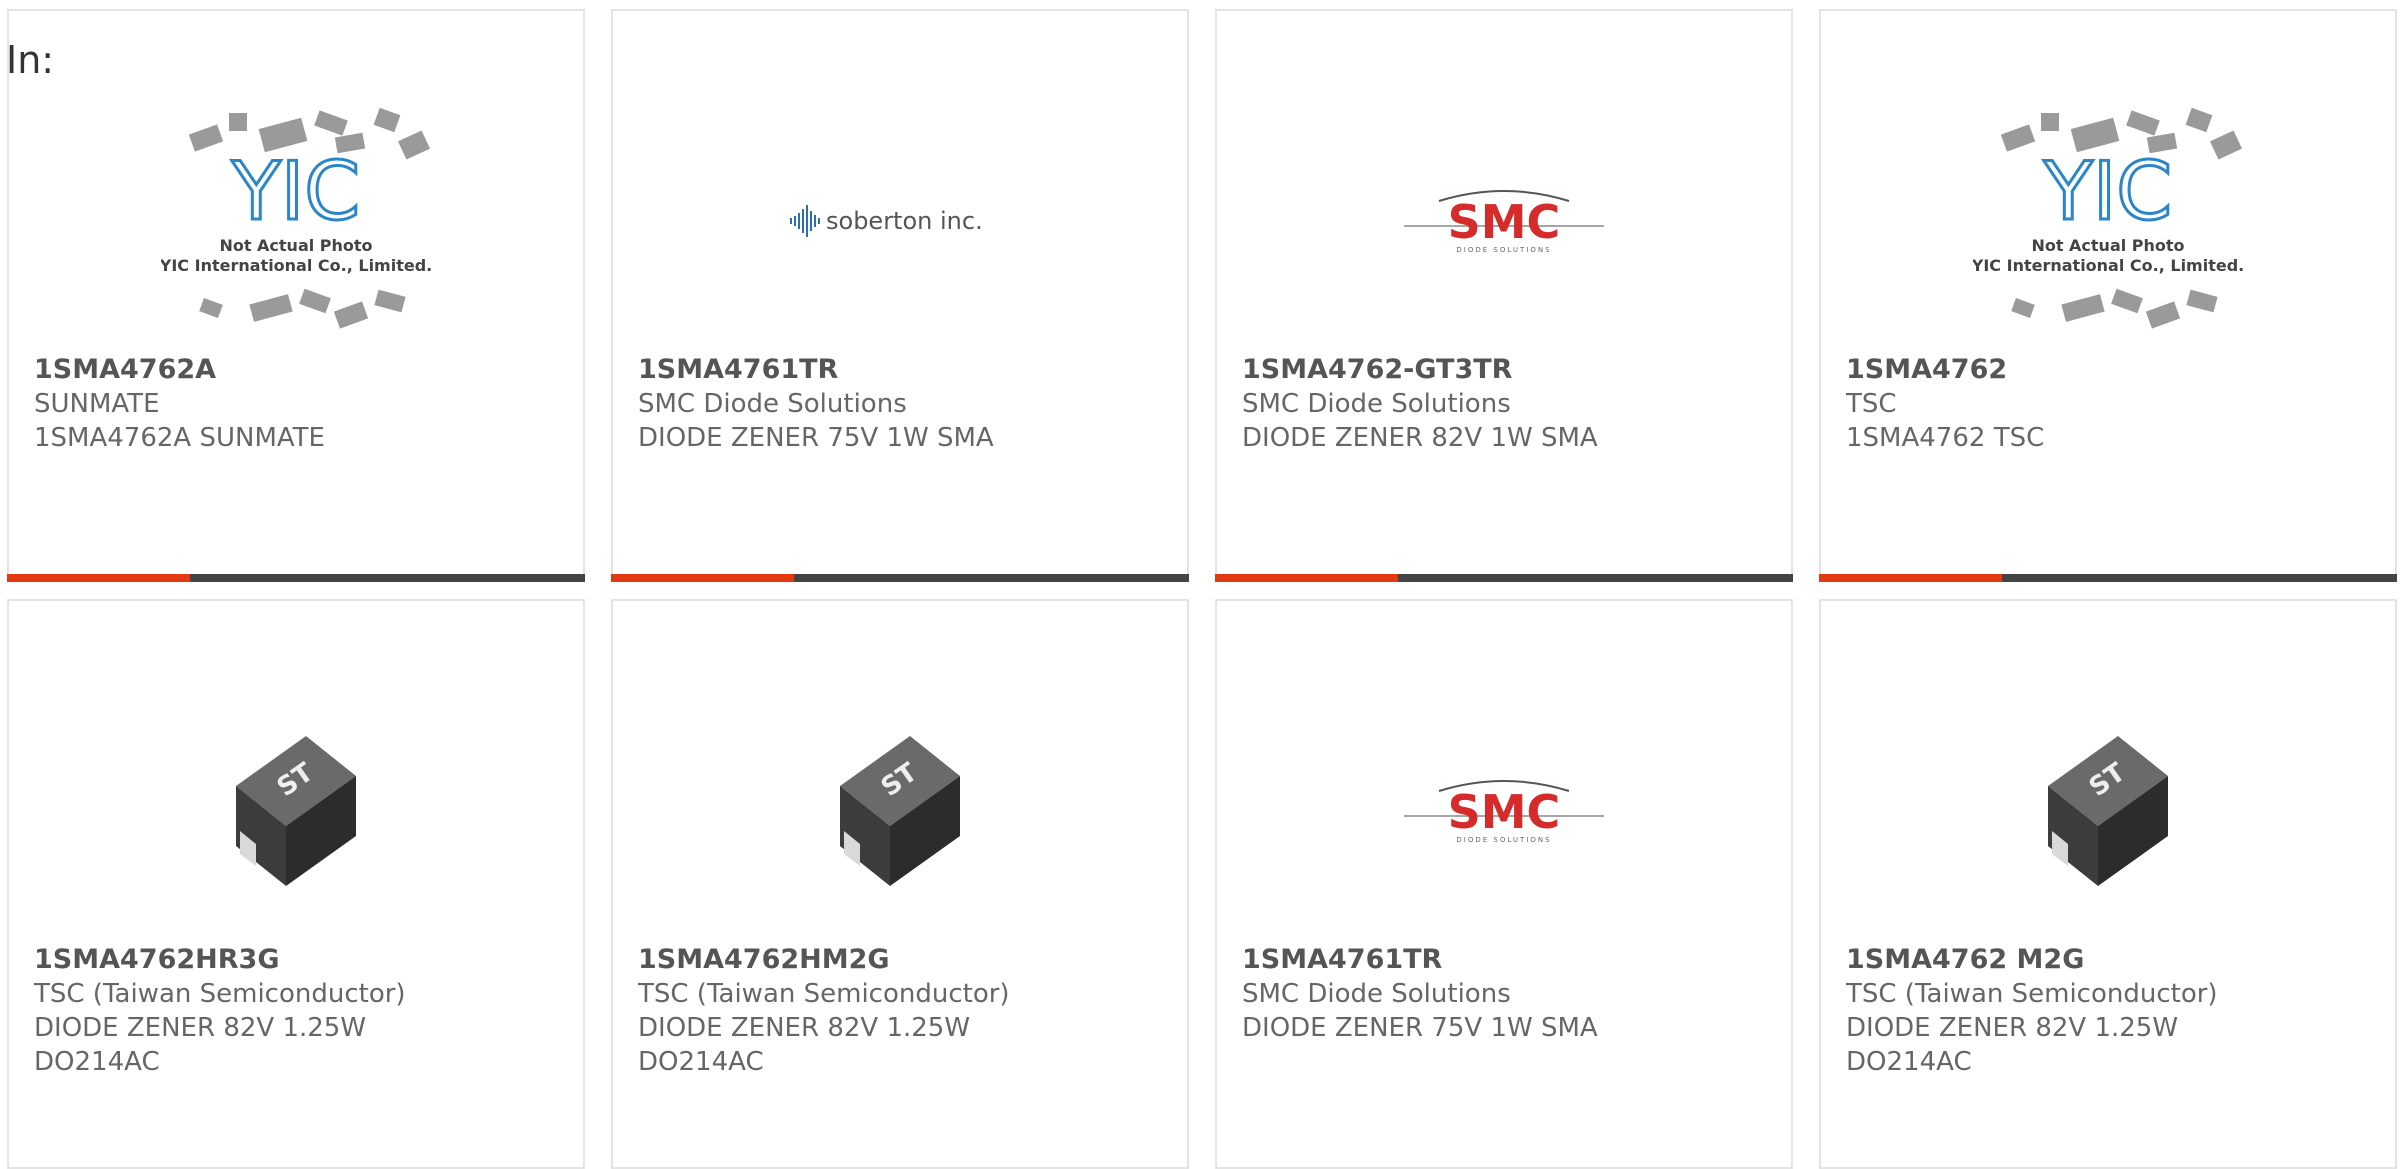 The image size is (2400, 1169). I want to click on description: 1SMA4762 TSC, so click(1945, 438).